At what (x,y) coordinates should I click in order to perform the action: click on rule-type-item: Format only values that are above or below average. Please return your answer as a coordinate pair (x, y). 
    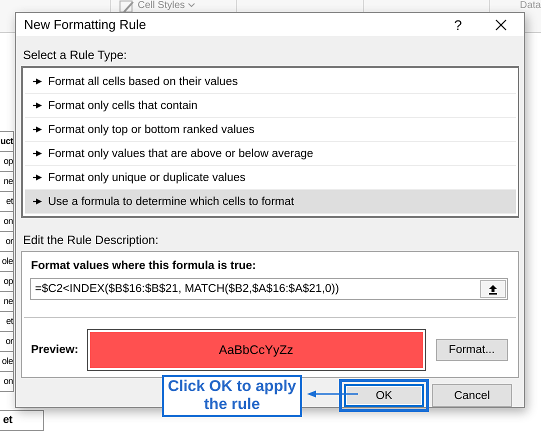
    Looking at the image, I should click on (270, 154).